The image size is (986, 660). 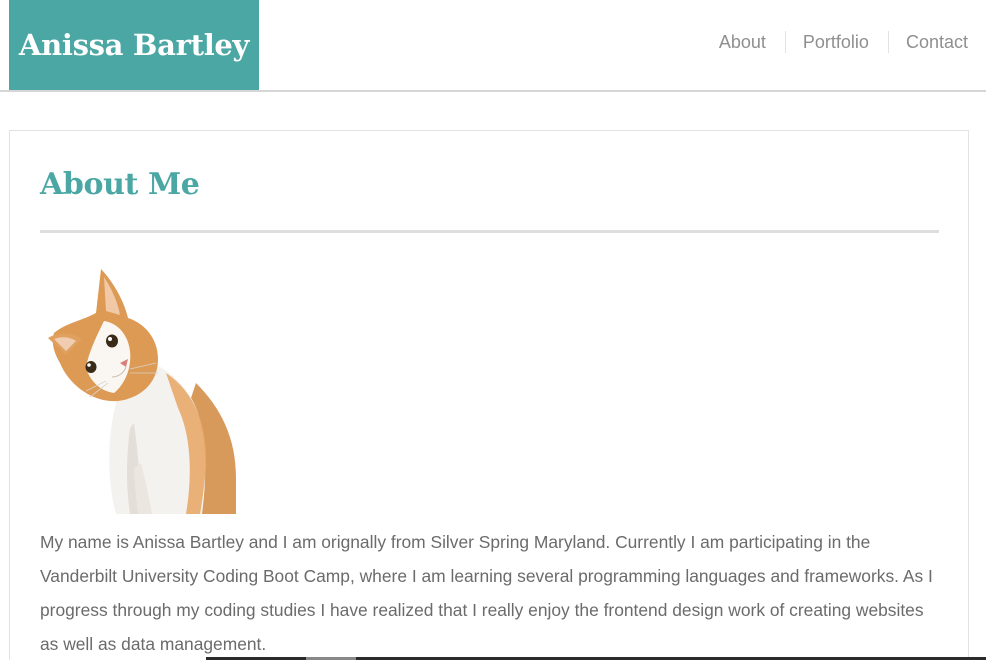 I want to click on site-header: Anissa Bartley About Portfolio Contact, so click(x=493, y=46).